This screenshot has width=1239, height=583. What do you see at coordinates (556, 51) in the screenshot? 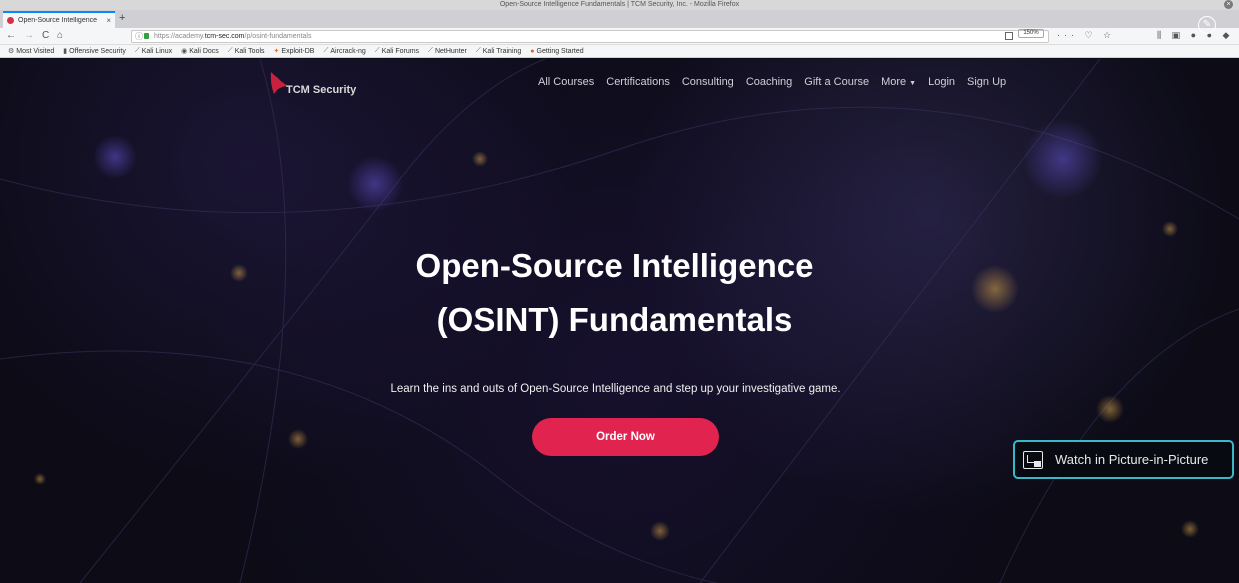
I see `bookmark-getting-started: ● Getting Started` at bounding box center [556, 51].